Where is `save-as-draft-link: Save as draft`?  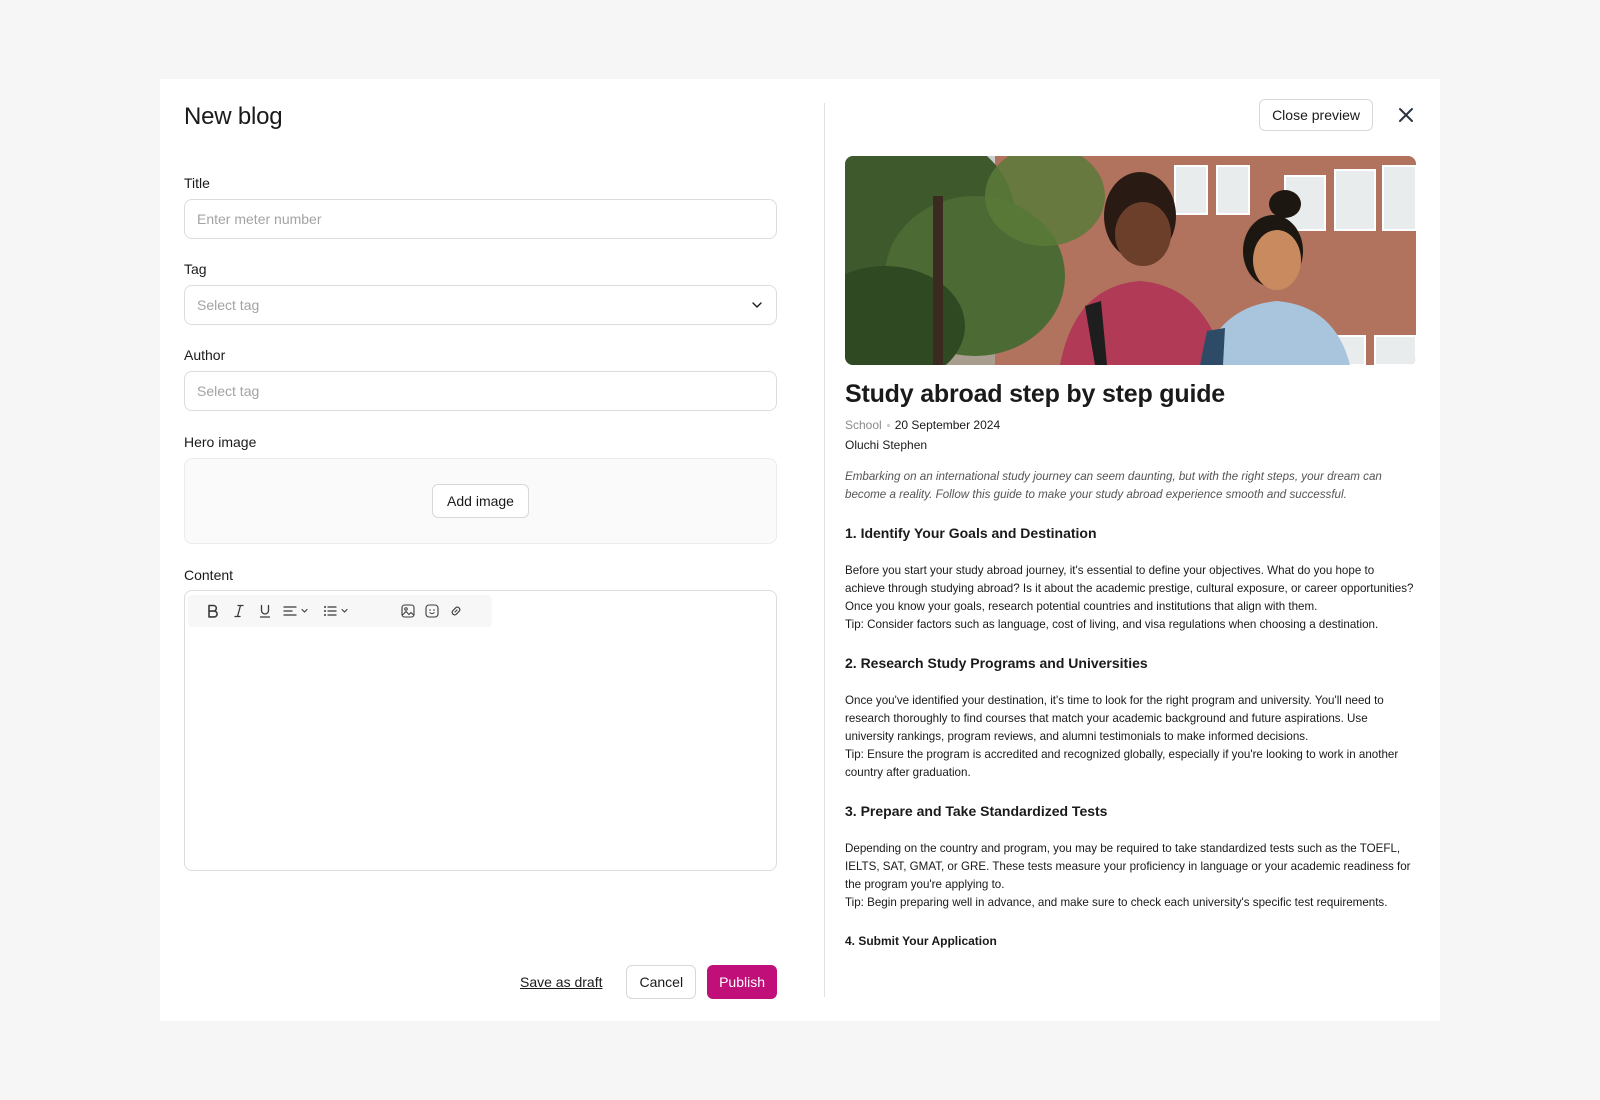
save-as-draft-link: Save as draft is located at coordinates (561, 982).